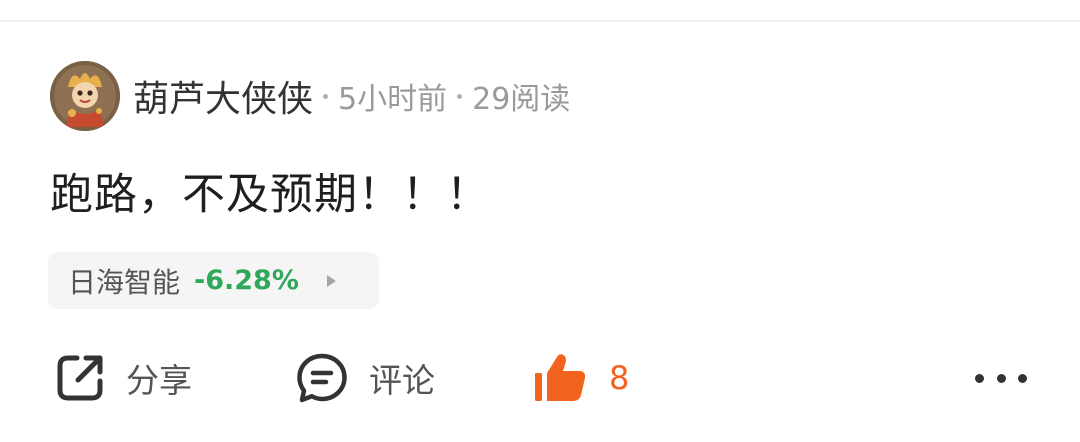 The height and width of the screenshot is (442, 1080). I want to click on comment-icon, so click(322, 378).